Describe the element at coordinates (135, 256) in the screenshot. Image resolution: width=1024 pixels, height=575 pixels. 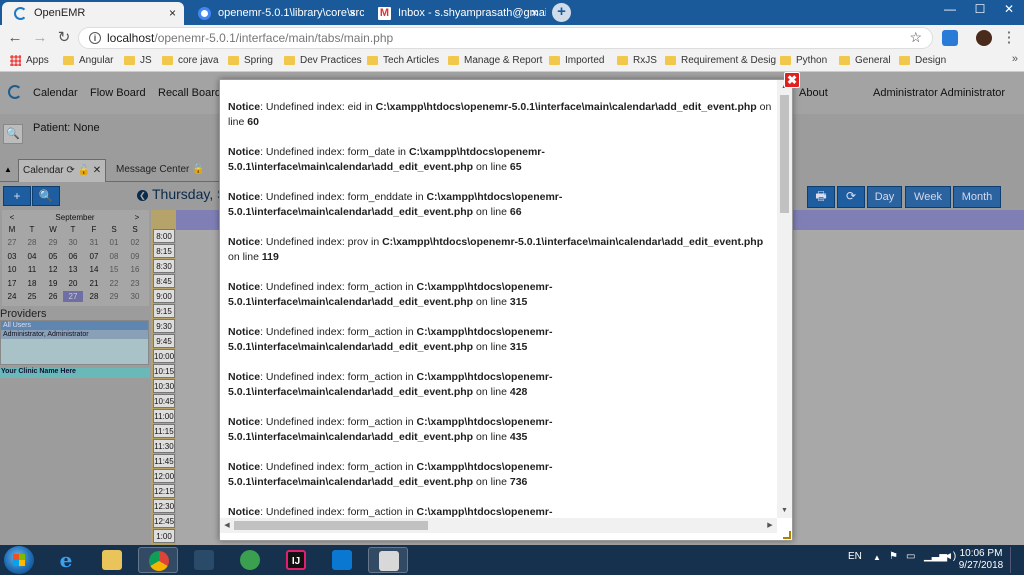
I see `calendar-day: 09` at that location.